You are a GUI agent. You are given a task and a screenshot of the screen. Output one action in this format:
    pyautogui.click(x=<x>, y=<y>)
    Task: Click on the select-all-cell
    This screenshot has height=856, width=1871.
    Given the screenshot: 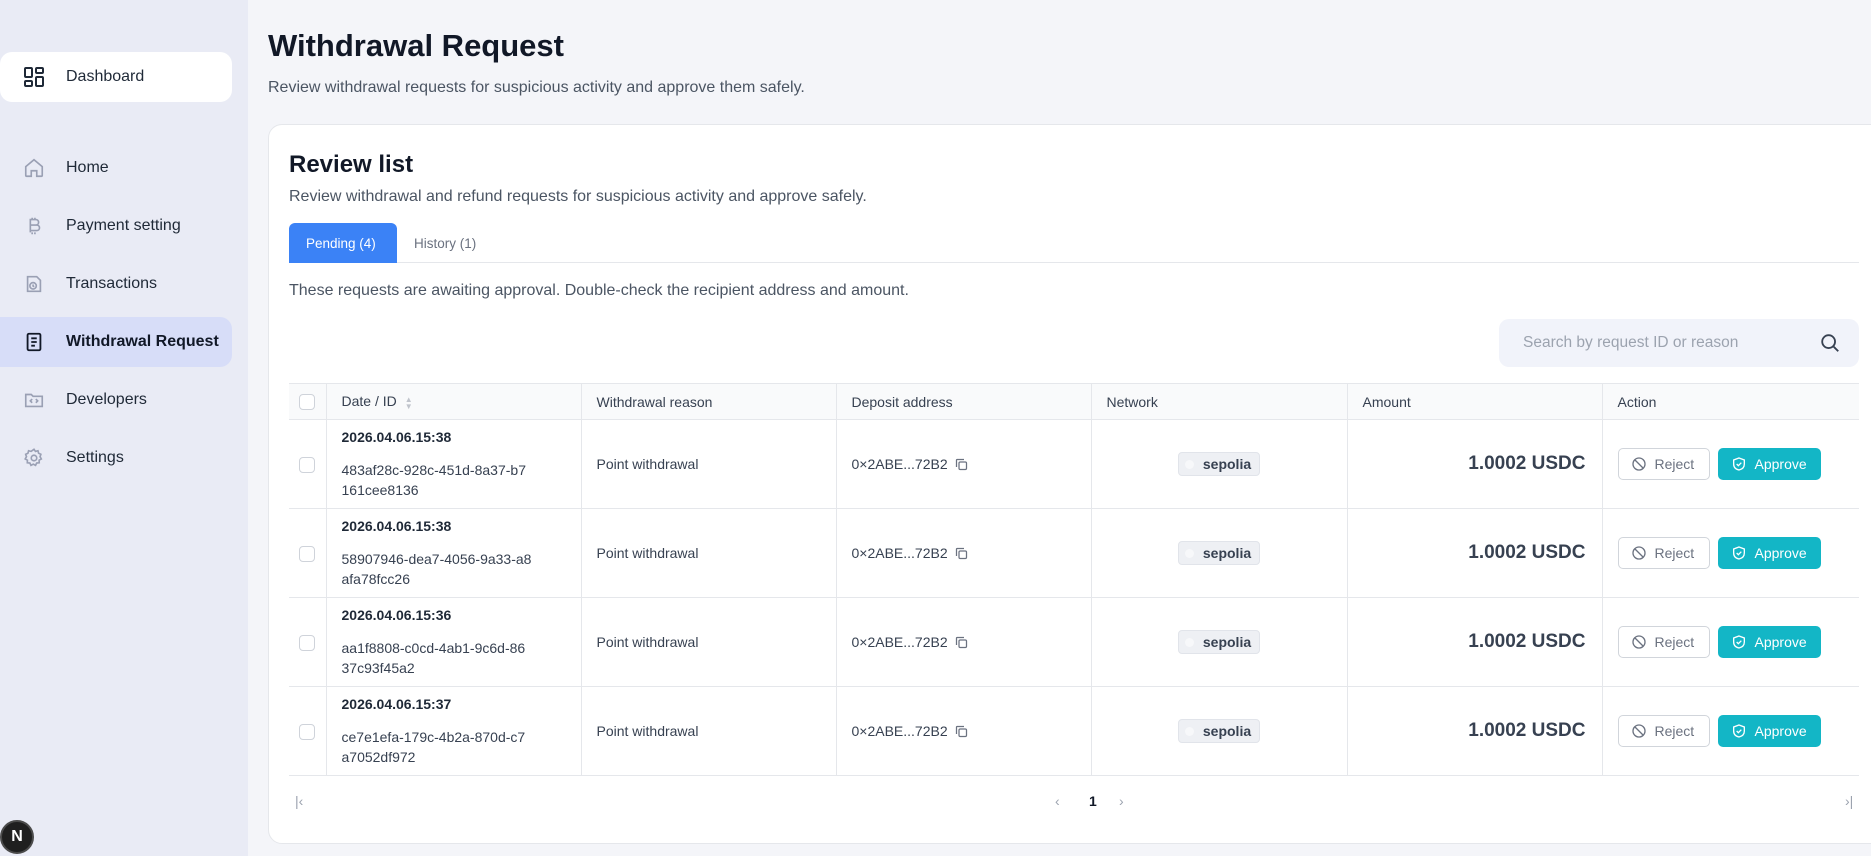 What is the action you would take?
    pyautogui.click(x=308, y=401)
    